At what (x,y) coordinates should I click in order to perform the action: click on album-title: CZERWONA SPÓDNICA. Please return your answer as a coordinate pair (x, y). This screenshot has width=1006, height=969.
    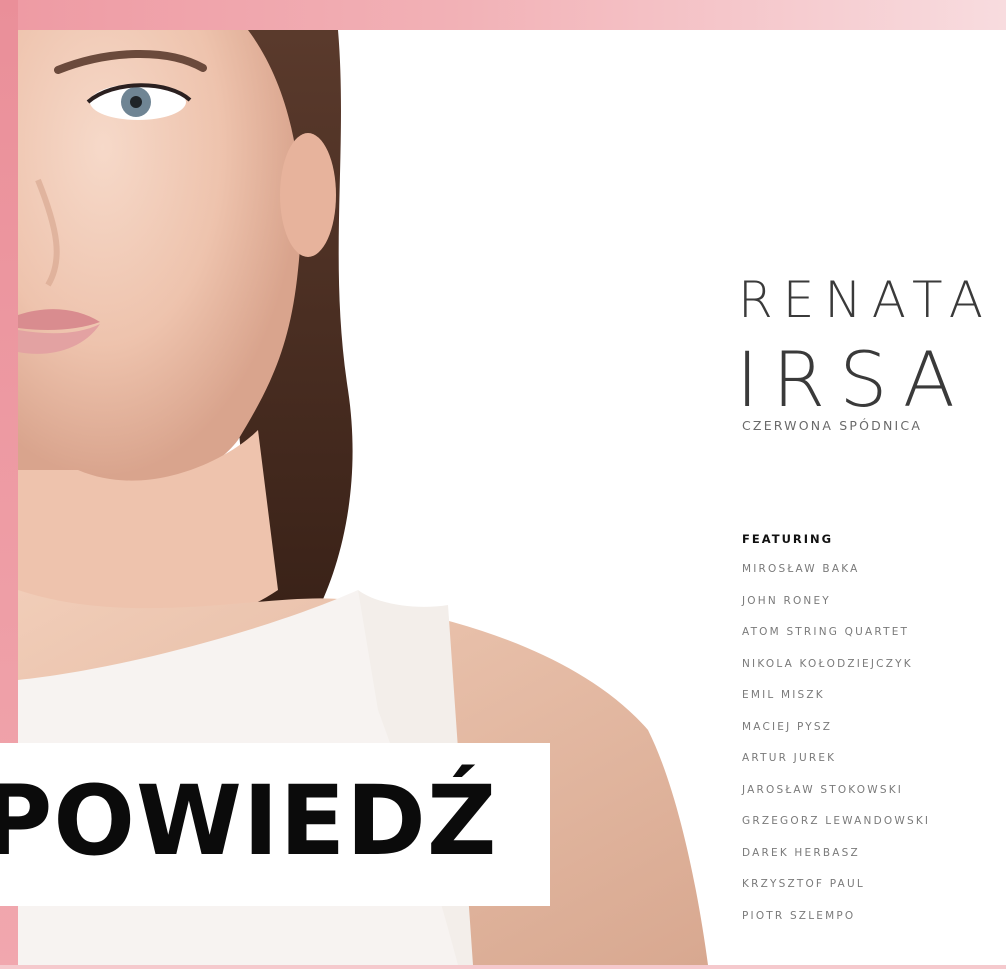
    Looking at the image, I should click on (832, 425).